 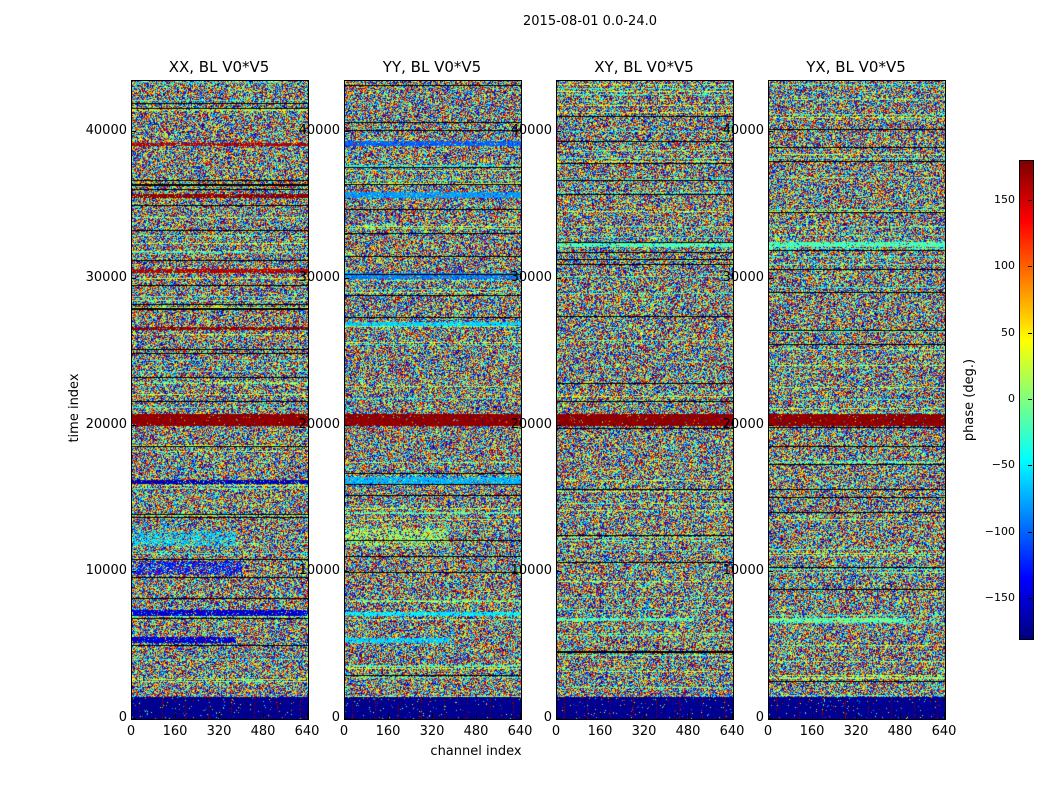 What do you see at coordinates (856, 67) in the screenshot?
I see `panel-title: YX, BL V0*V5` at bounding box center [856, 67].